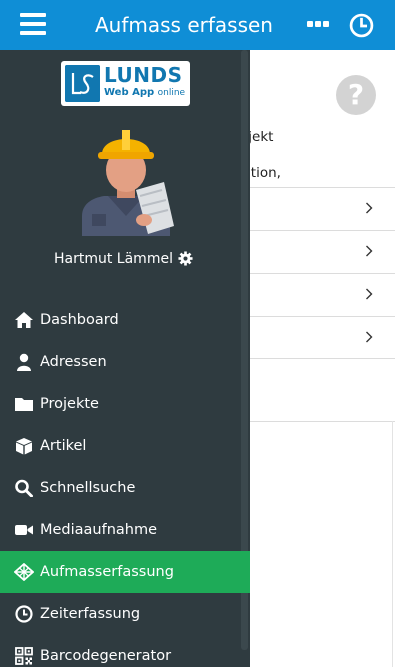 The width and height of the screenshot is (395, 667). Describe the element at coordinates (125, 572) in the screenshot. I see `menu-item-aufmasserfassung: Aufmasserfassung` at that location.